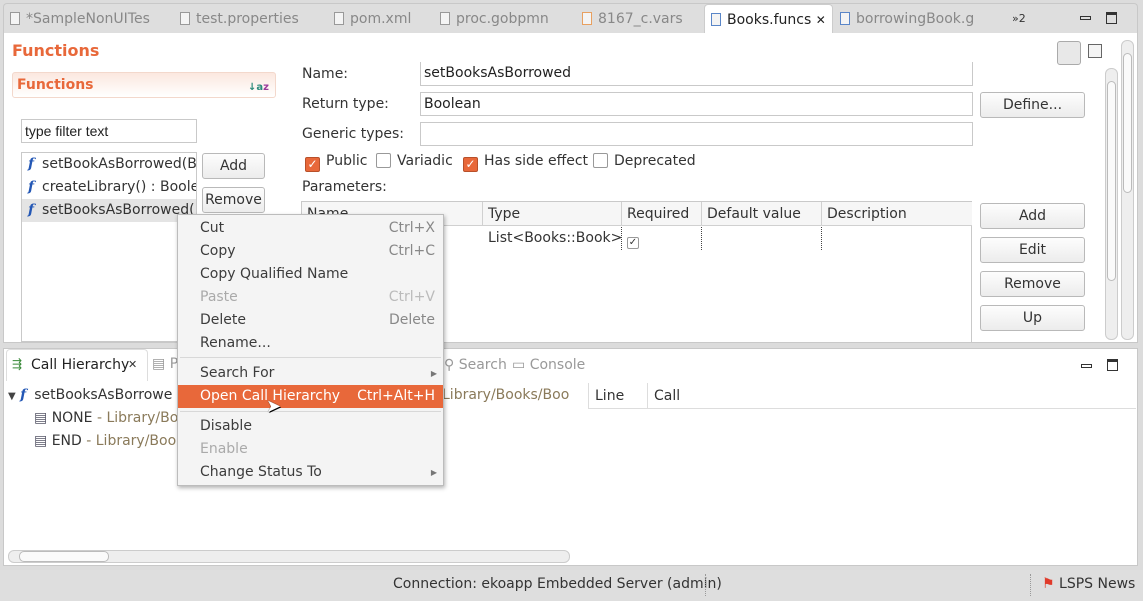 This screenshot has height=601, width=1143. I want to click on checkbox-label: Public, so click(347, 161).